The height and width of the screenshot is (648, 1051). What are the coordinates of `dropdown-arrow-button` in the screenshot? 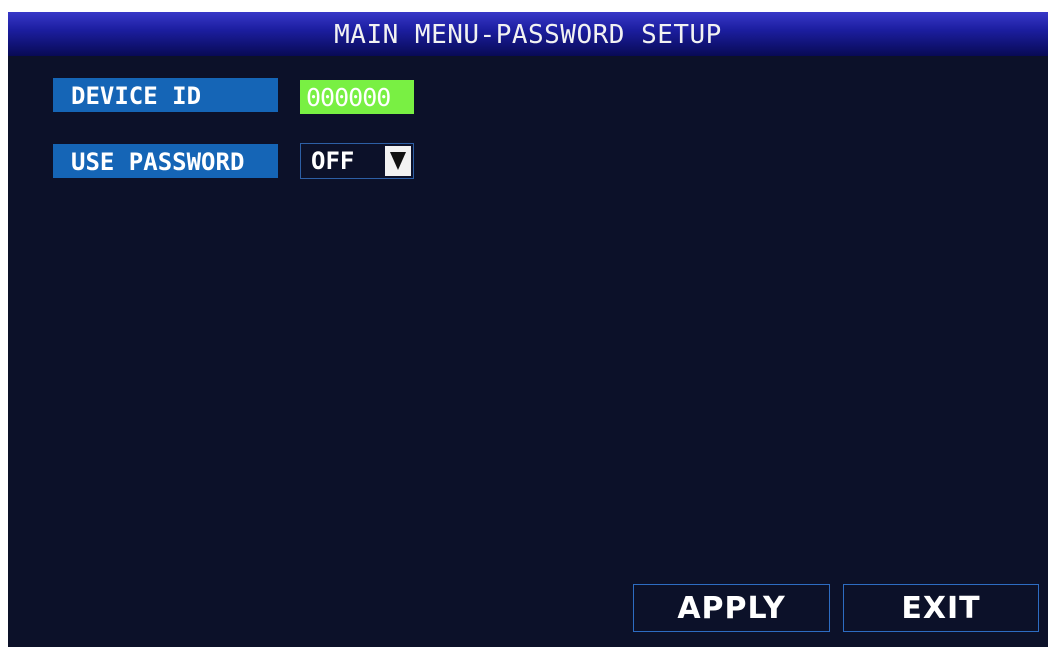 It's located at (398, 161).